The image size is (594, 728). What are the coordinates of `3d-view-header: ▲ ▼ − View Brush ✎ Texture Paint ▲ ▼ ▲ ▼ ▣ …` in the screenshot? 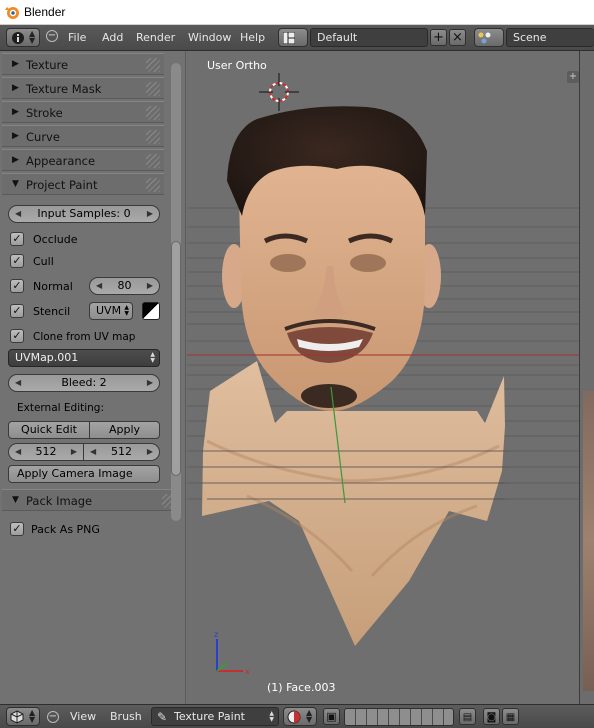 It's located at (297, 716).